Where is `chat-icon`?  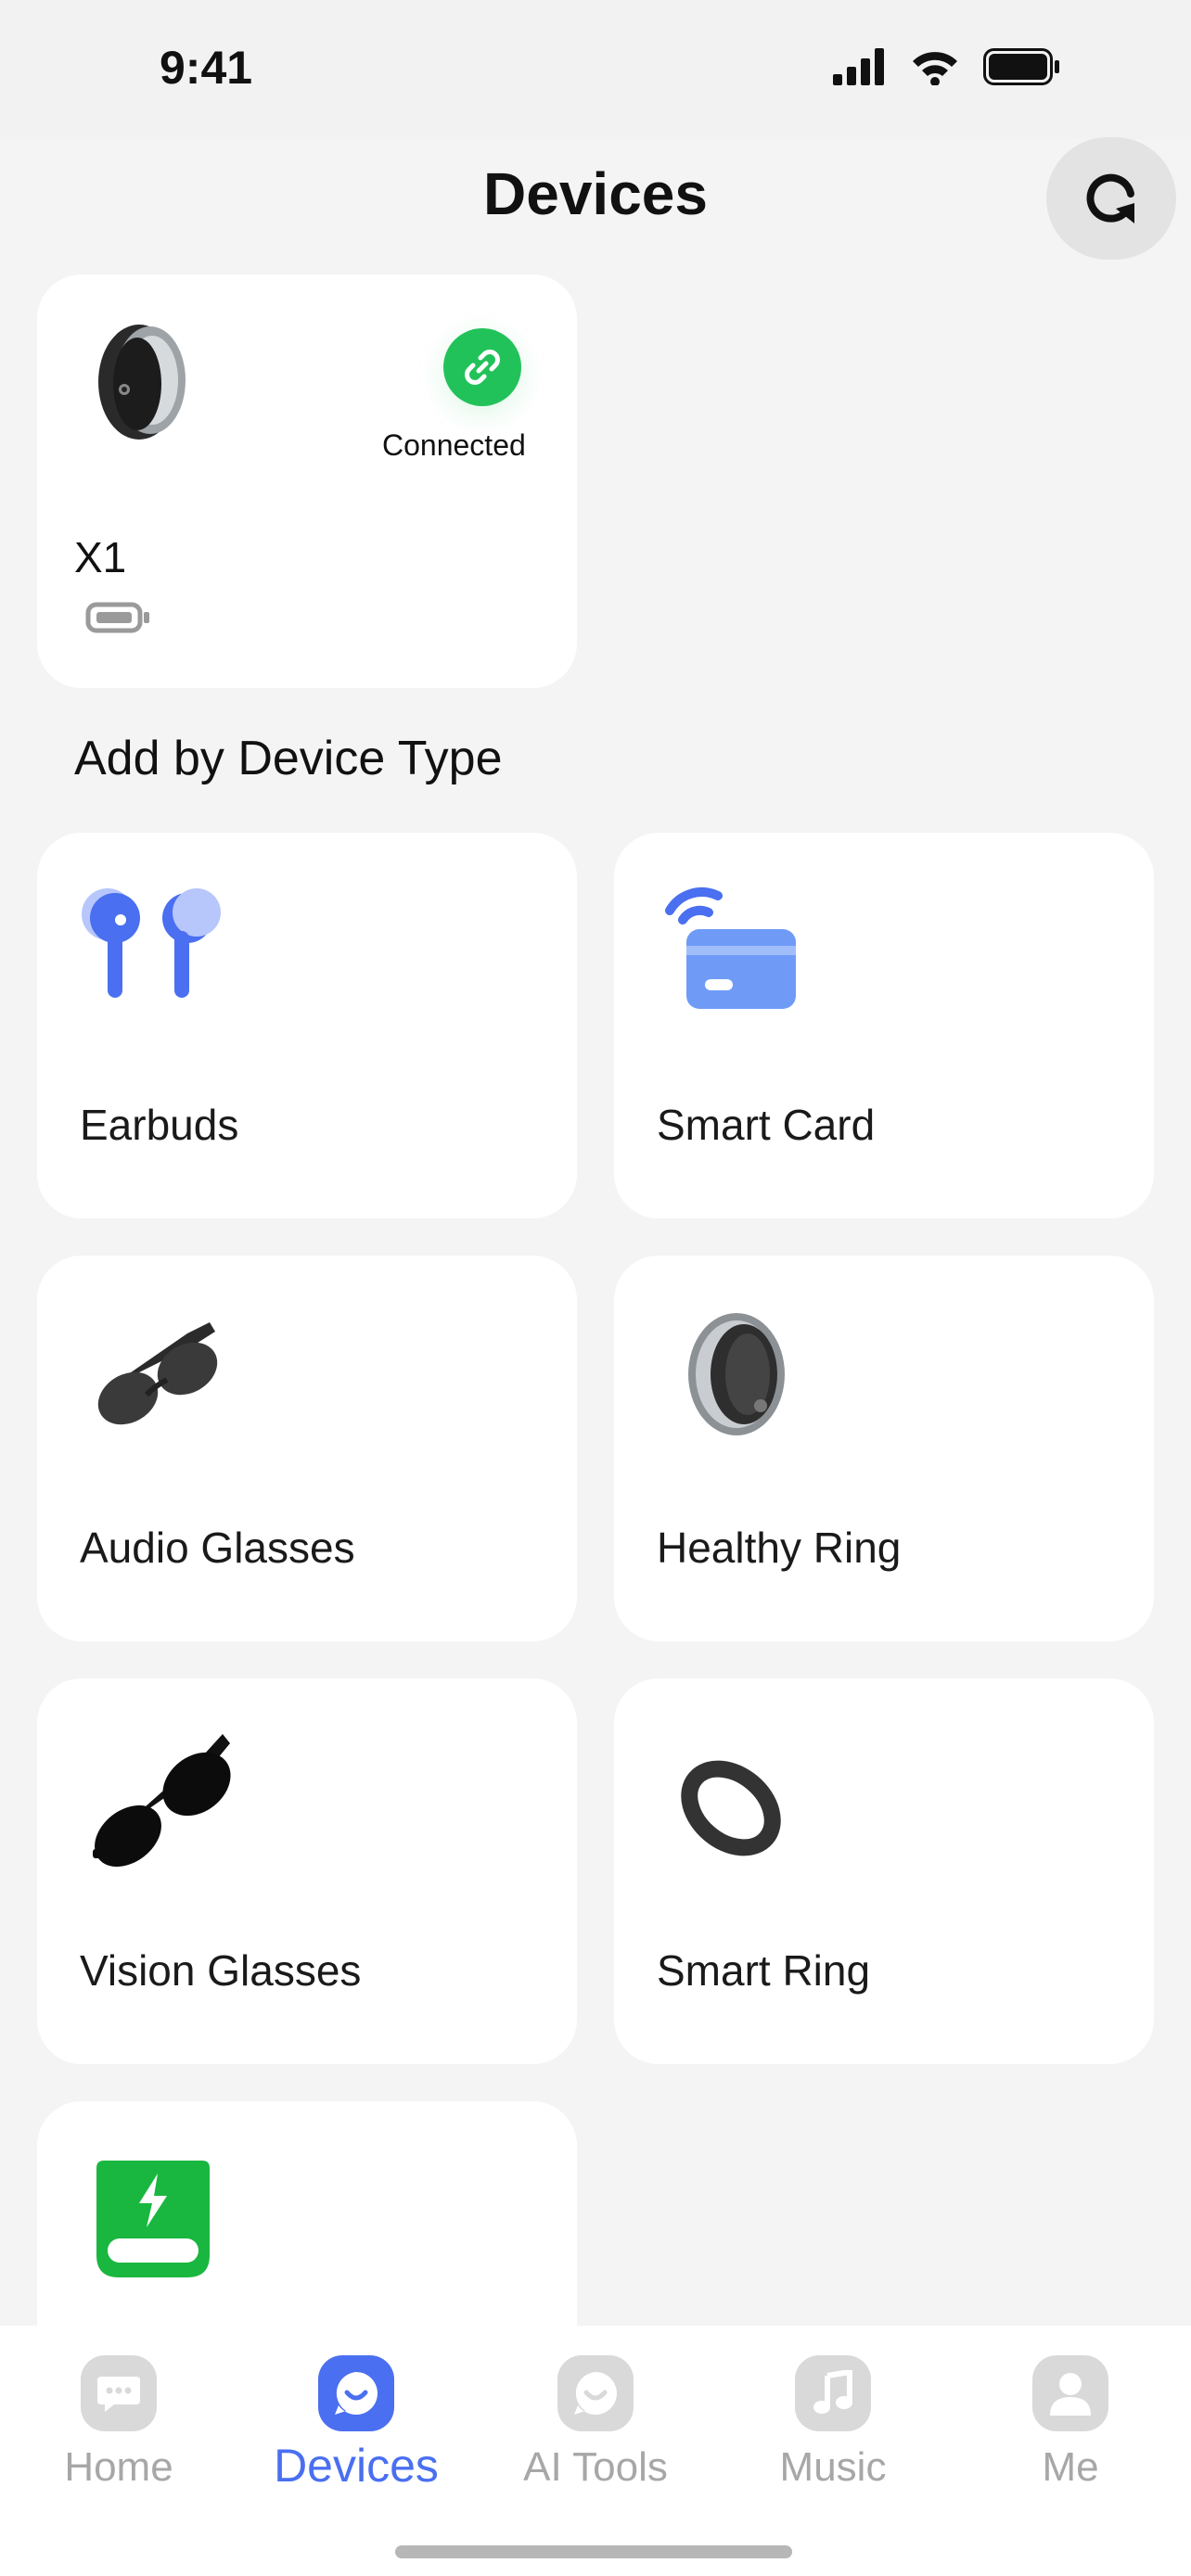 chat-icon is located at coordinates (119, 2393).